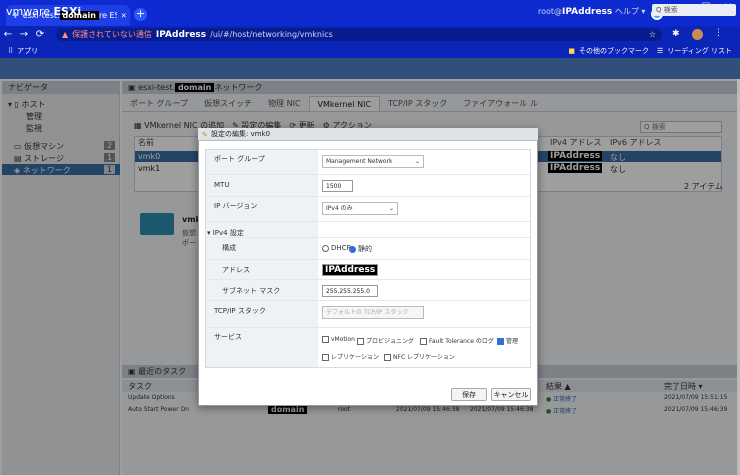  I want to click on tcpip-label: TCP/IP スタック, so click(240, 311).